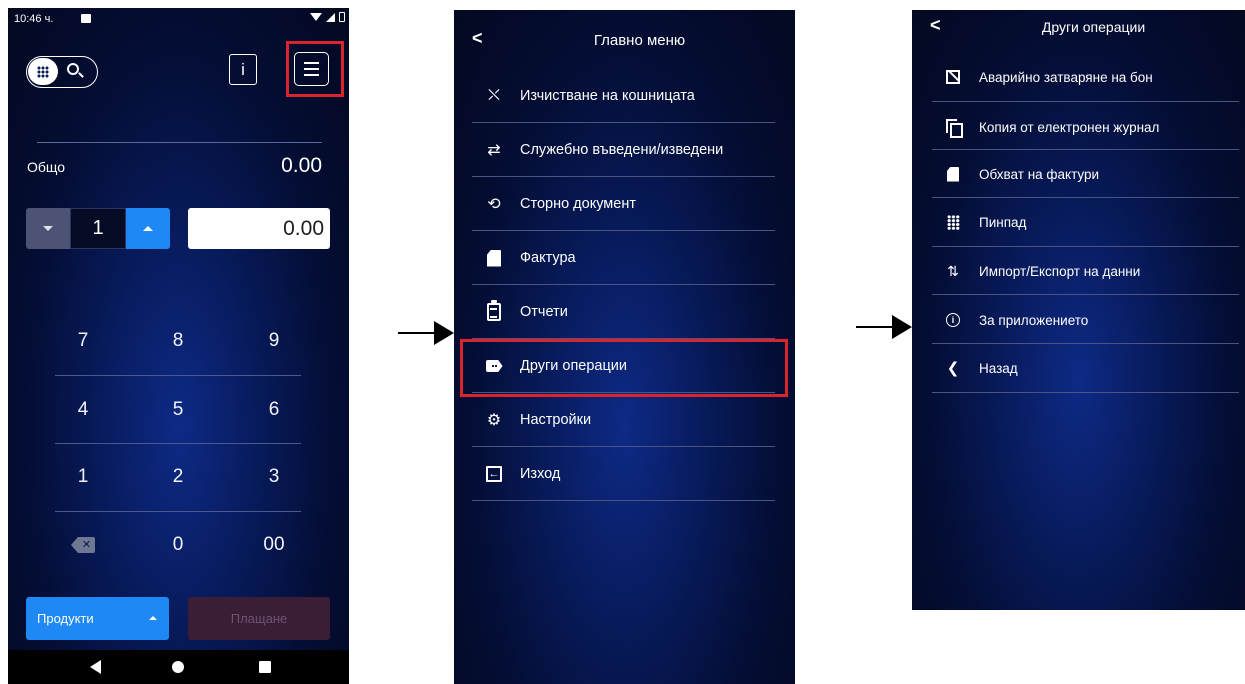 This screenshot has height=684, width=1245. Describe the element at coordinates (259, 618) in the screenshot. I see `pay-button: Плащане` at that location.